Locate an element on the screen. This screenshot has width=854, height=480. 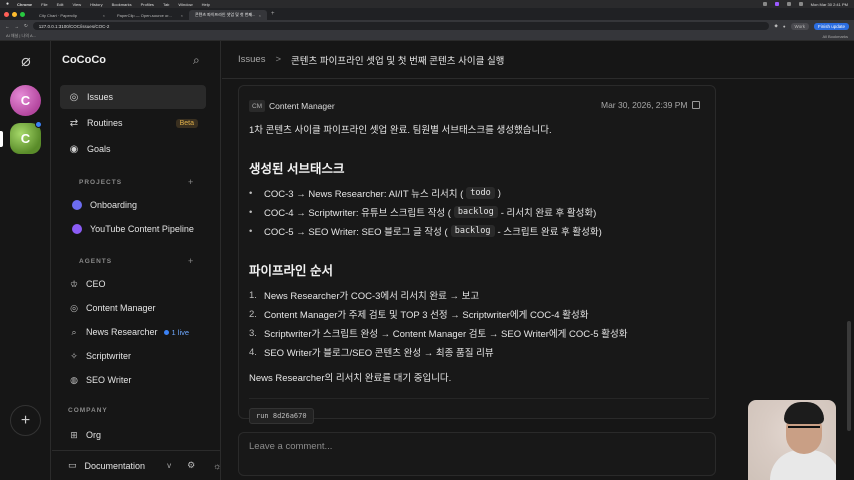
sidebar-item-project-onboarding: Onboarding is located at coordinates (143, 205).